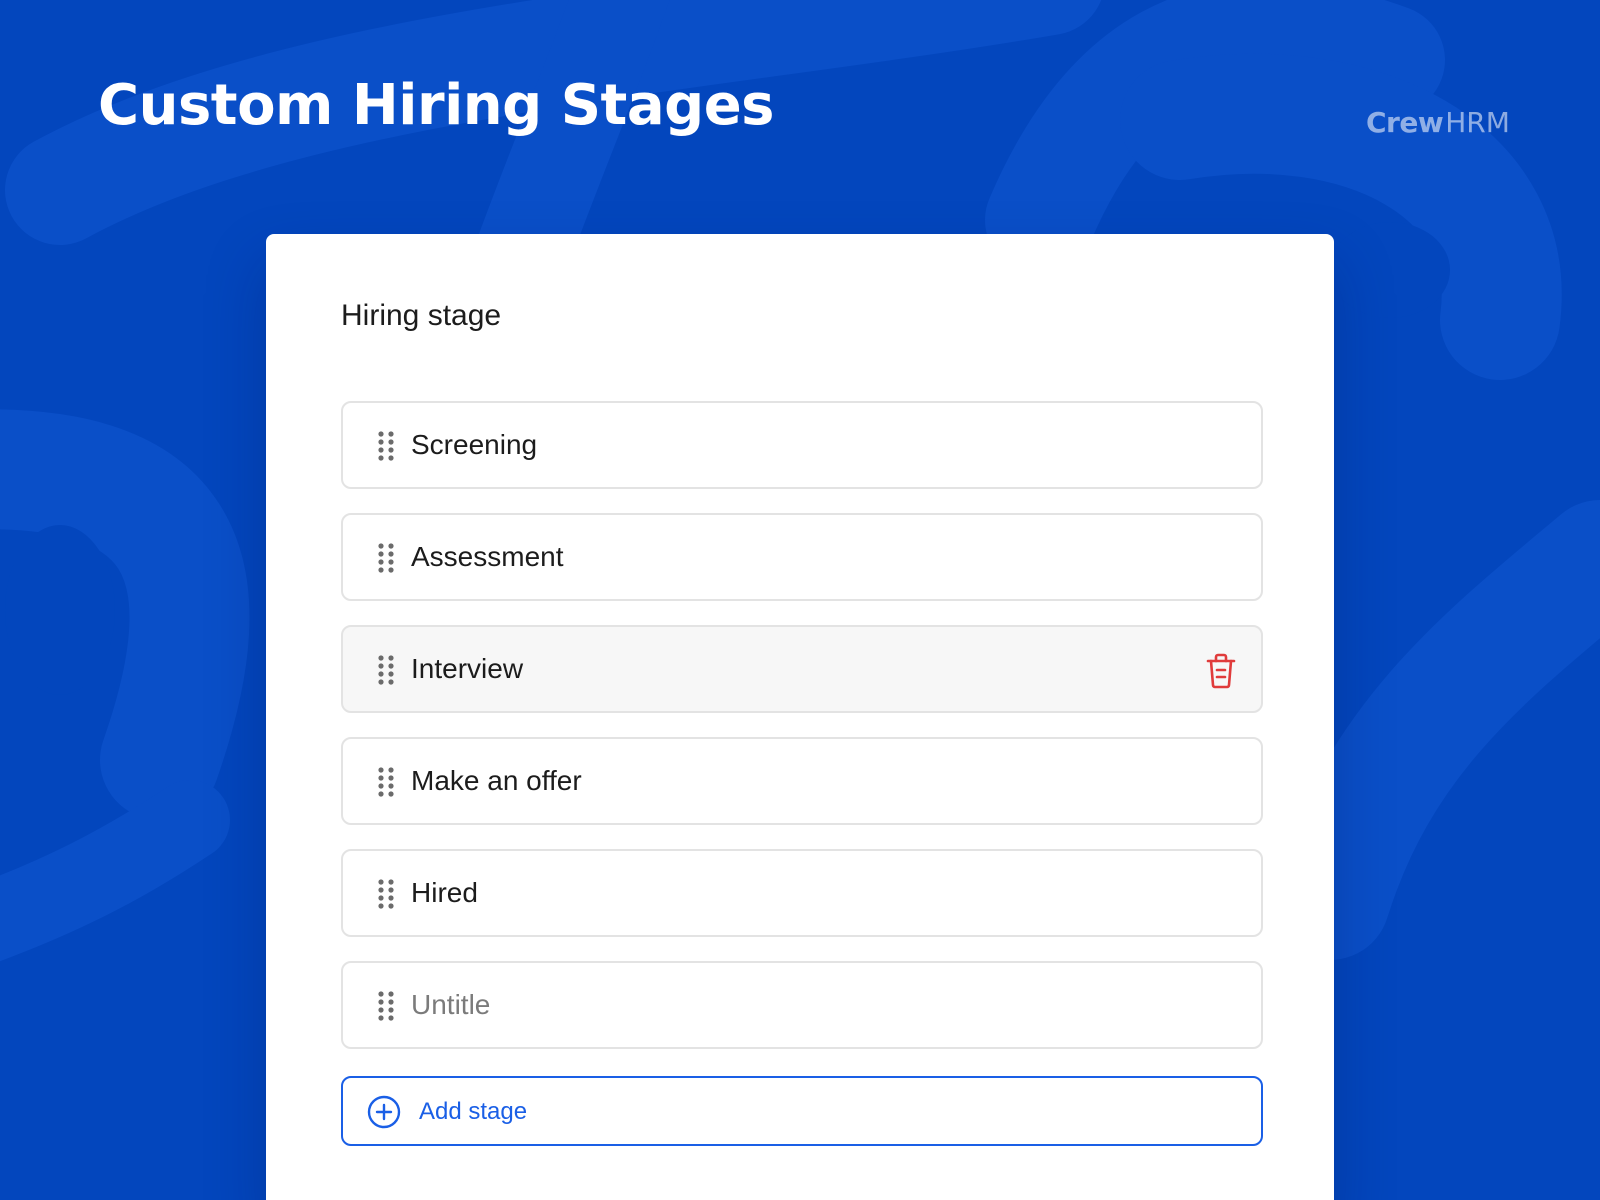 This screenshot has height=1200, width=1600. Describe the element at coordinates (802, 445) in the screenshot. I see `stage-row: Screening` at that location.